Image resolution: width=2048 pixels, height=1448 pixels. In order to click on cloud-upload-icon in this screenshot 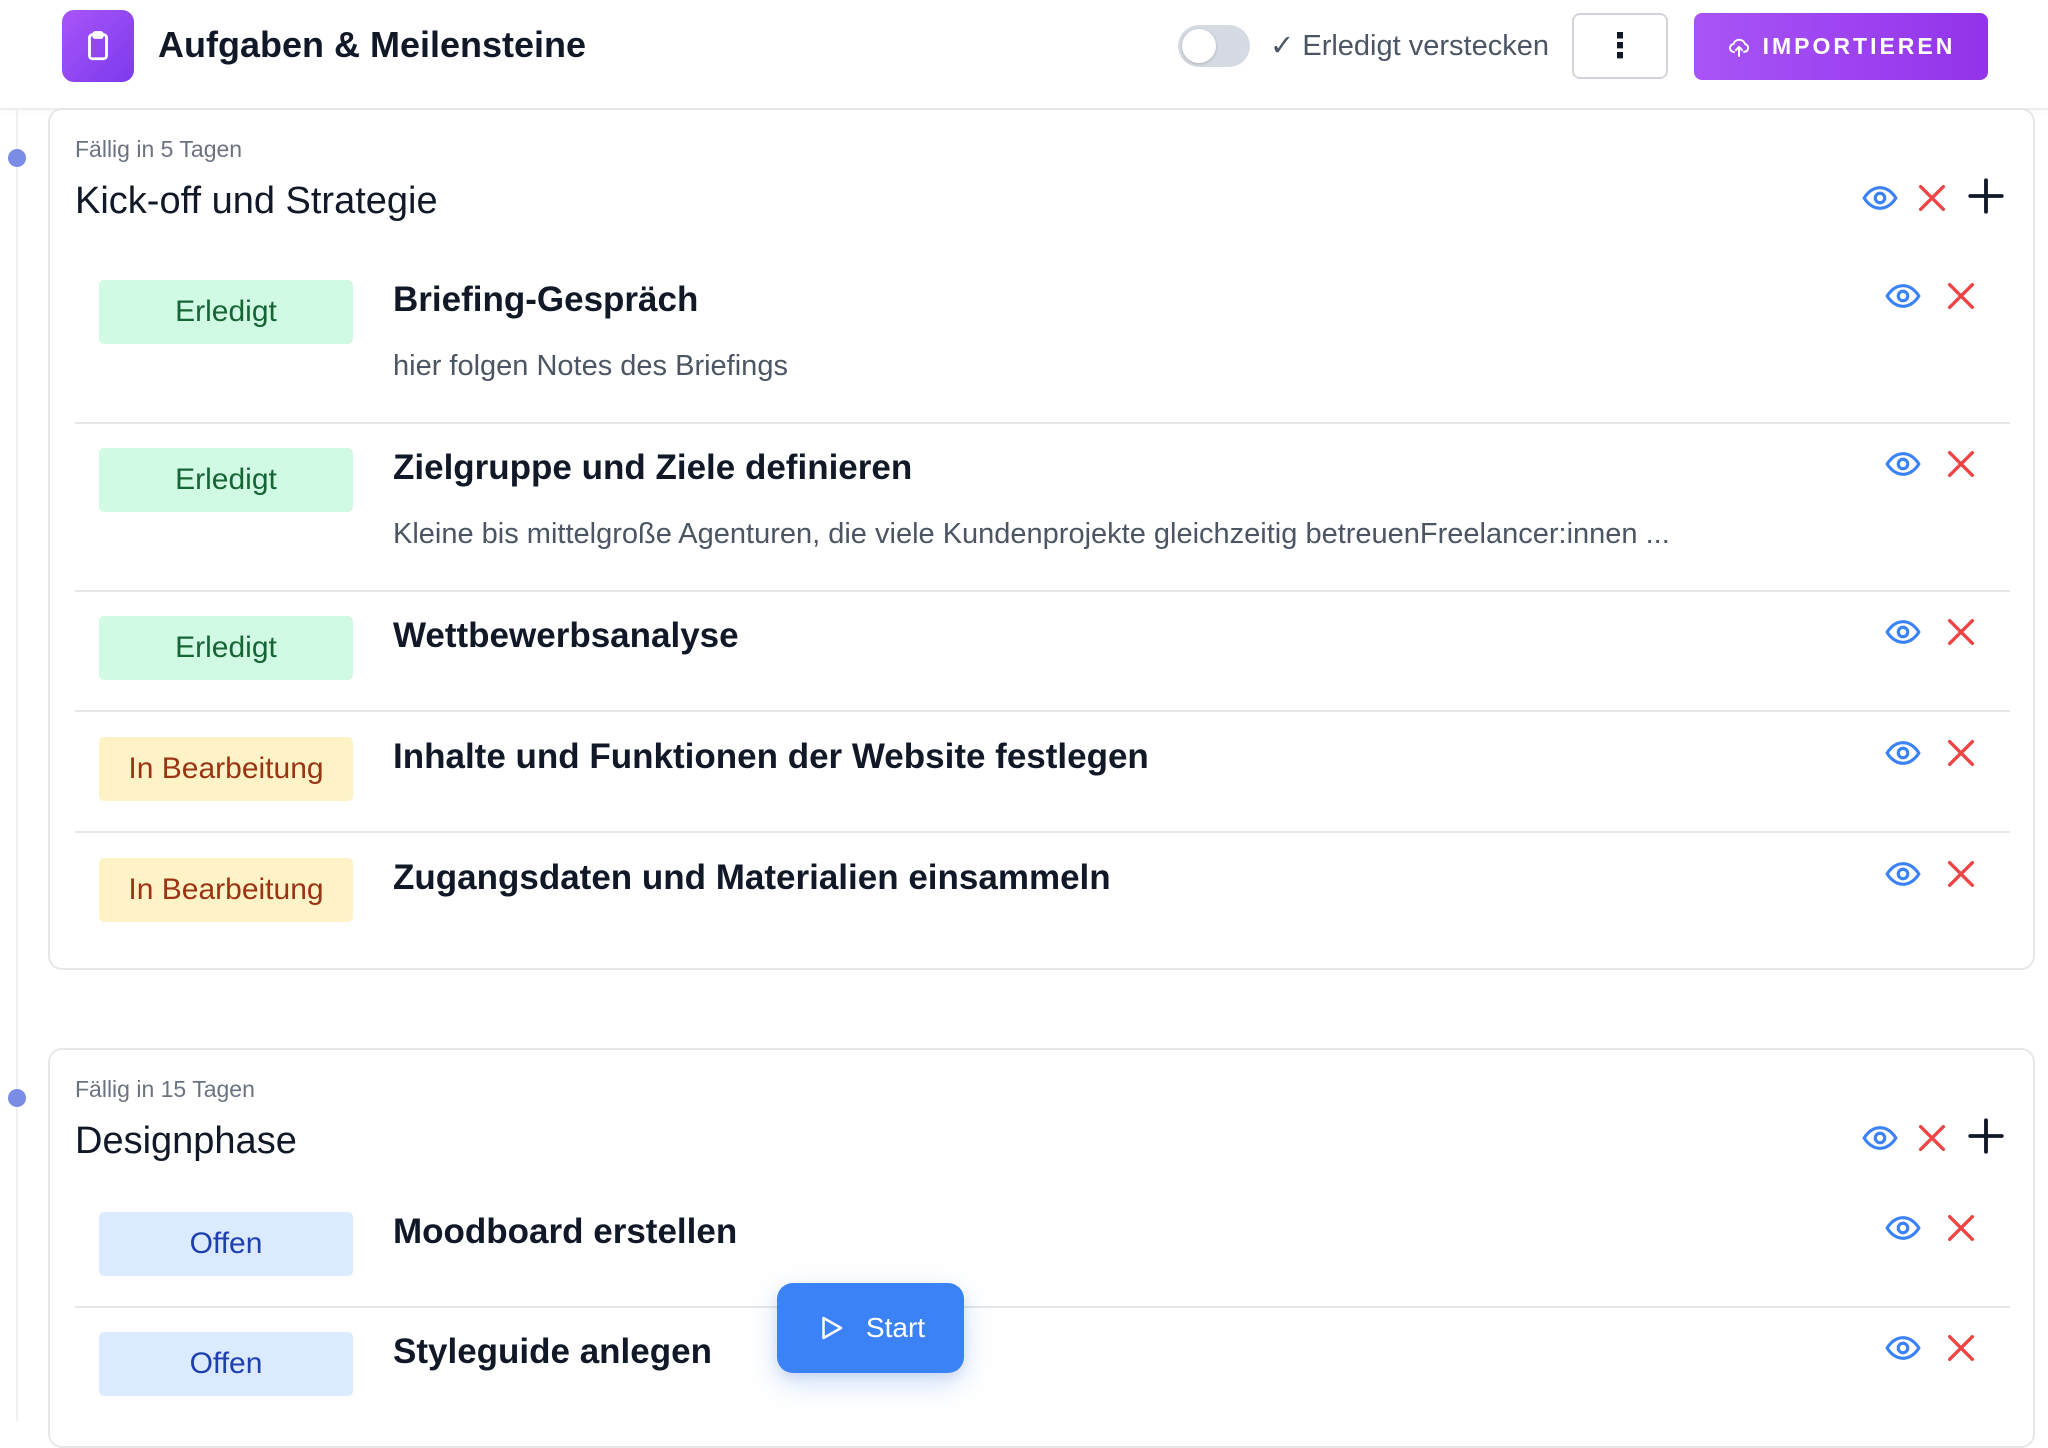, I will do `click(1738, 47)`.